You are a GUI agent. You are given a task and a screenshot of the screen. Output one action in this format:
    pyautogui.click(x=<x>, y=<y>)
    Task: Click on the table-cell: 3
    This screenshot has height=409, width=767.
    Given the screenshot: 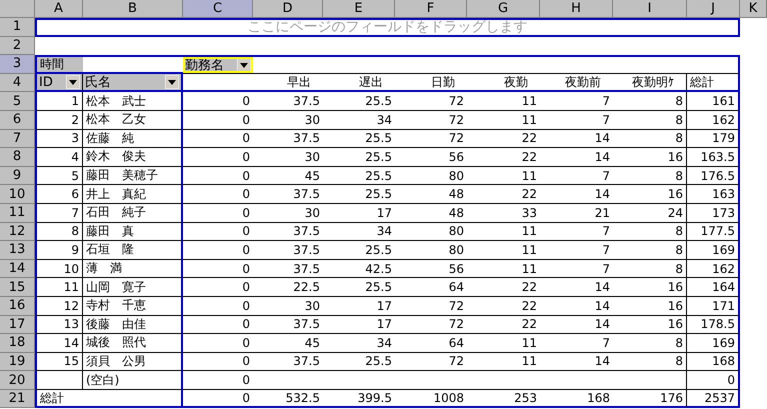 What is the action you would take?
    pyautogui.click(x=59, y=139)
    